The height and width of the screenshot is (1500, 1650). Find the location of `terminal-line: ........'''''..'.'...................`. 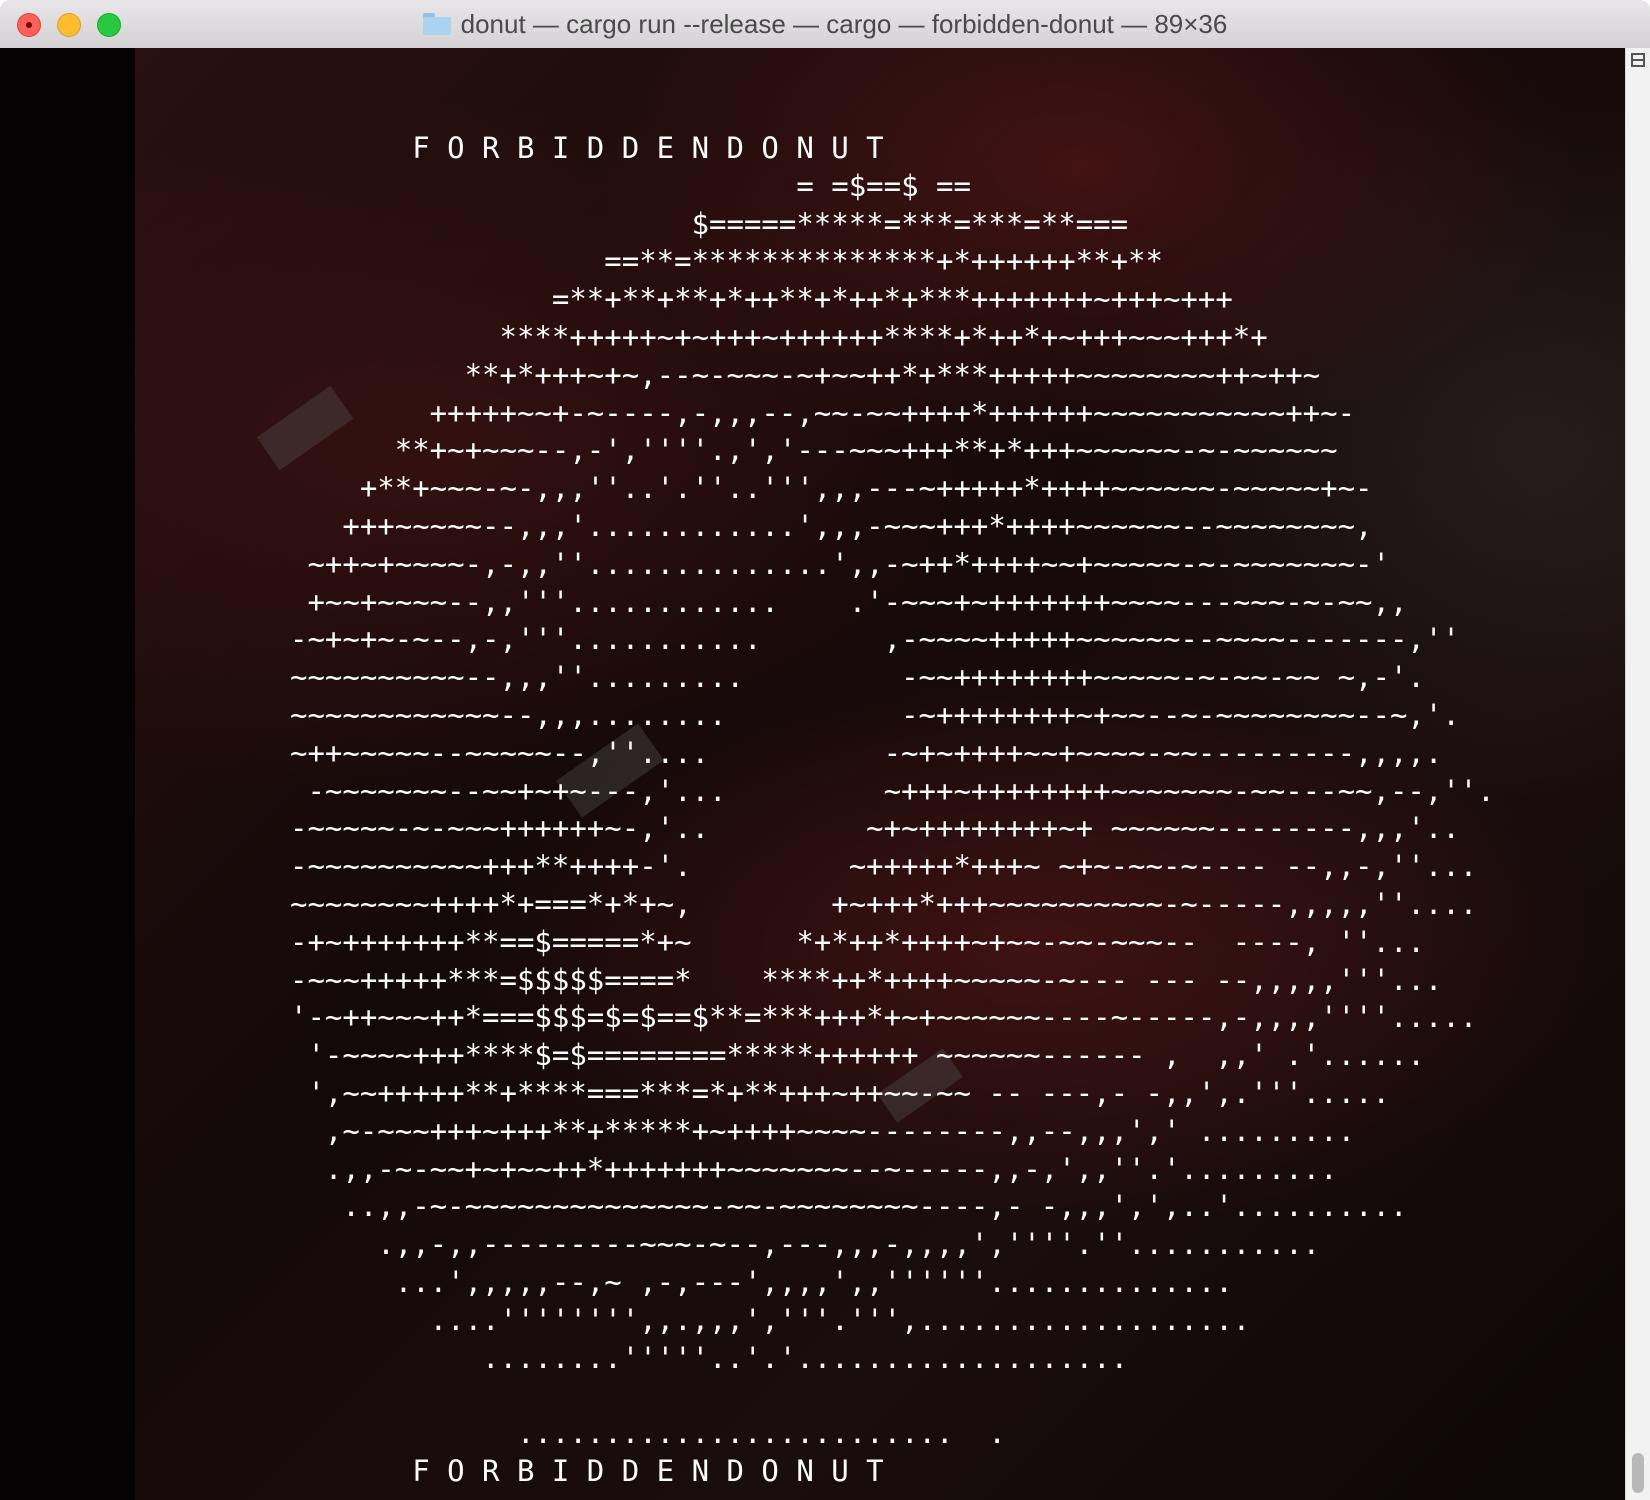

terminal-line: ........'''''..'.'................... is located at coordinates (709, 1357).